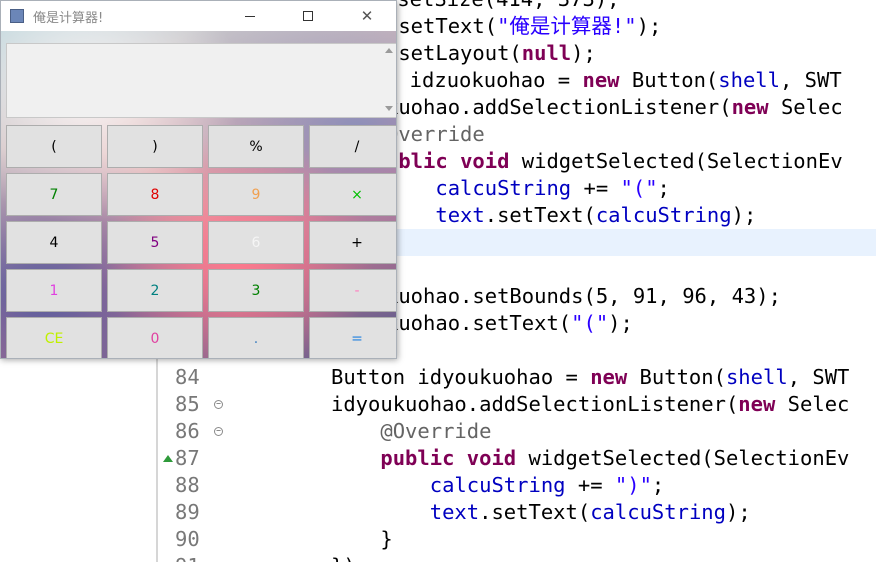 This screenshot has width=876, height=562. What do you see at coordinates (583, 296) in the screenshot?
I see `code-text: kuohao.setBounds(5, 91, 96, 43);` at bounding box center [583, 296].